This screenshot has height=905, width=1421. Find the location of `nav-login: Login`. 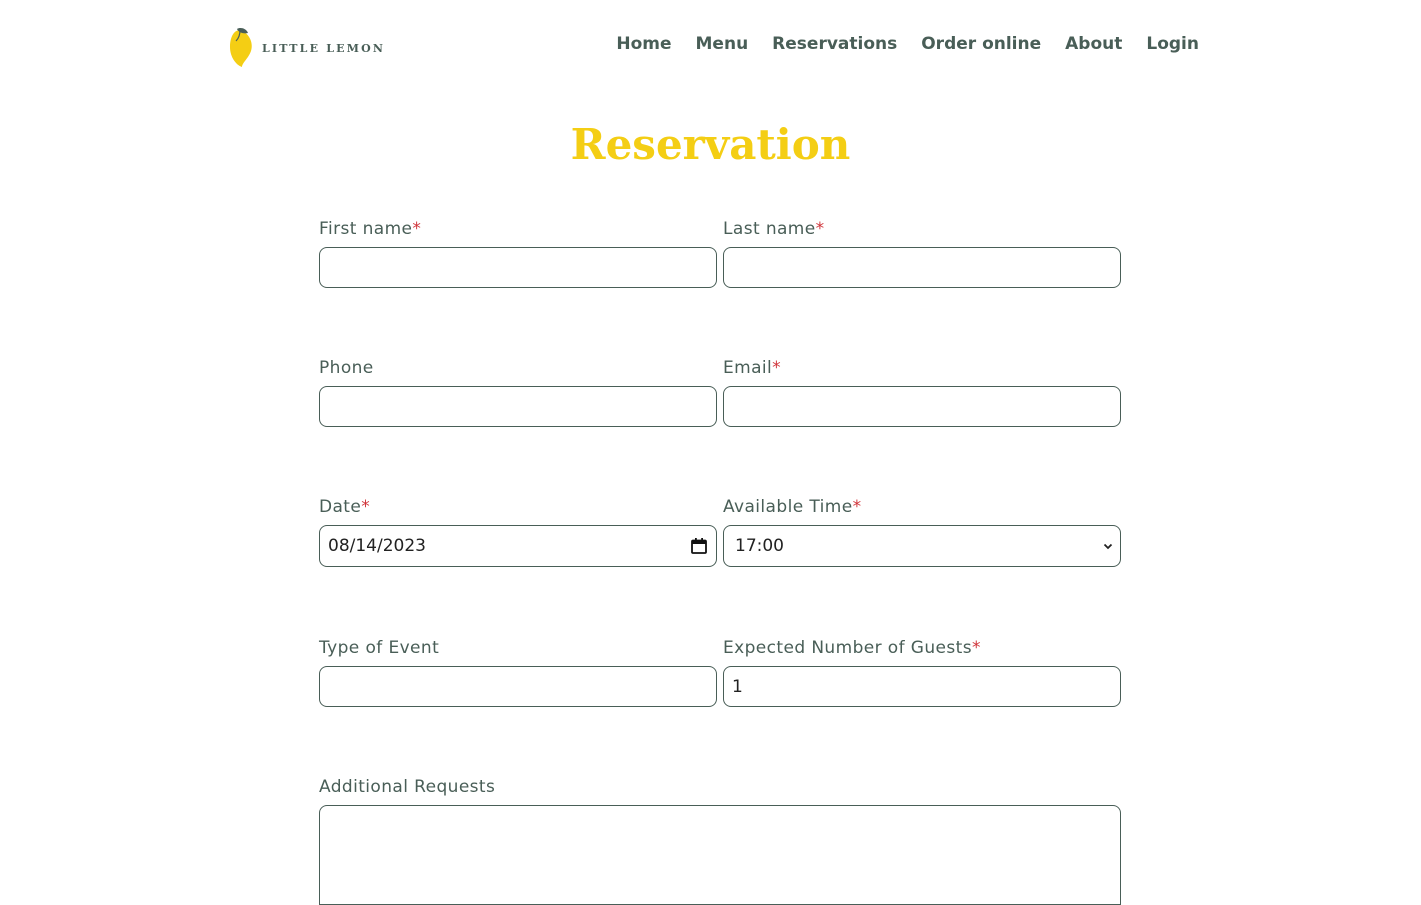

nav-login: Login is located at coordinates (1172, 44).